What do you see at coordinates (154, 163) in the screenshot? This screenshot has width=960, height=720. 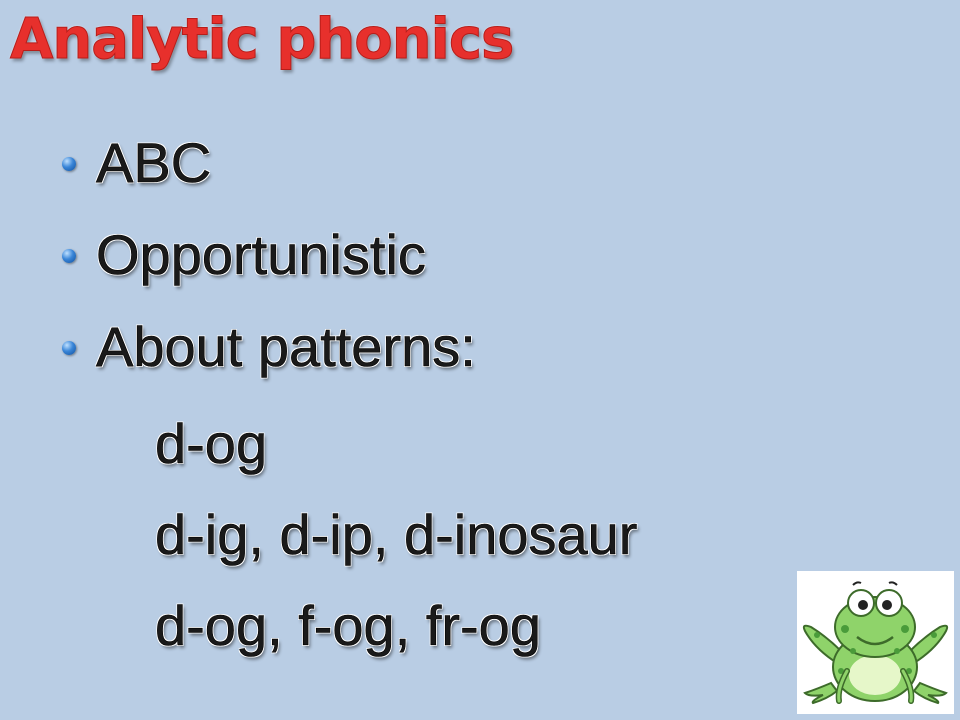 I see `bullet-item: ABC` at bounding box center [154, 163].